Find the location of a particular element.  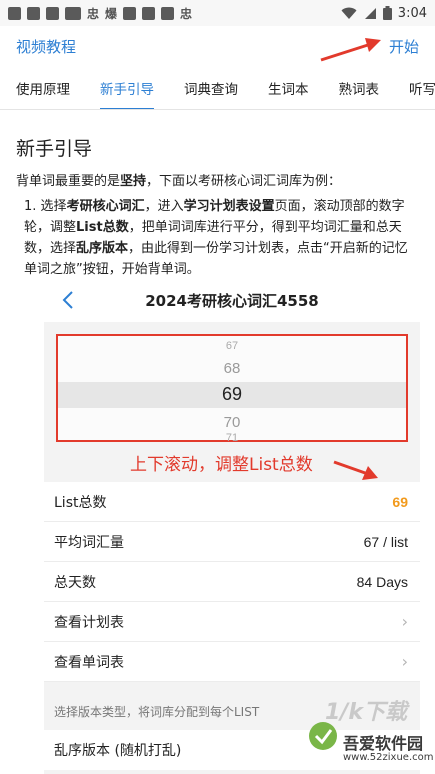

app-badge-icon is located at coordinates (73, 13).